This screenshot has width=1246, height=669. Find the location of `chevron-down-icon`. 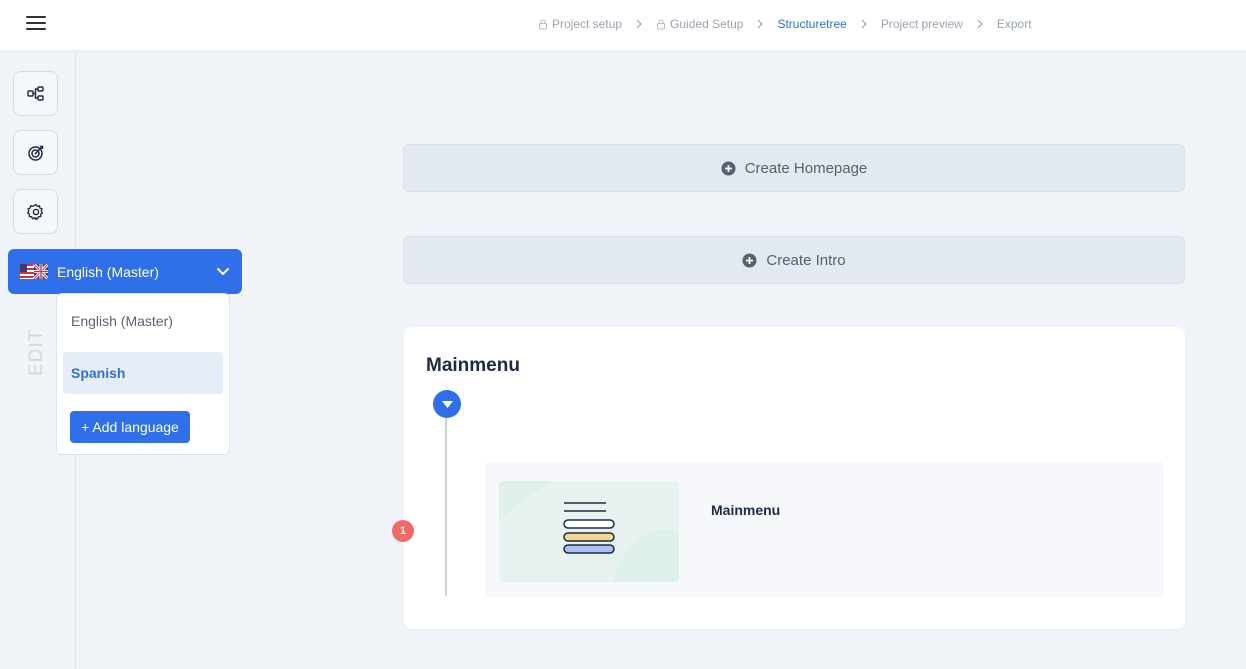

chevron-down-icon is located at coordinates (223, 272).